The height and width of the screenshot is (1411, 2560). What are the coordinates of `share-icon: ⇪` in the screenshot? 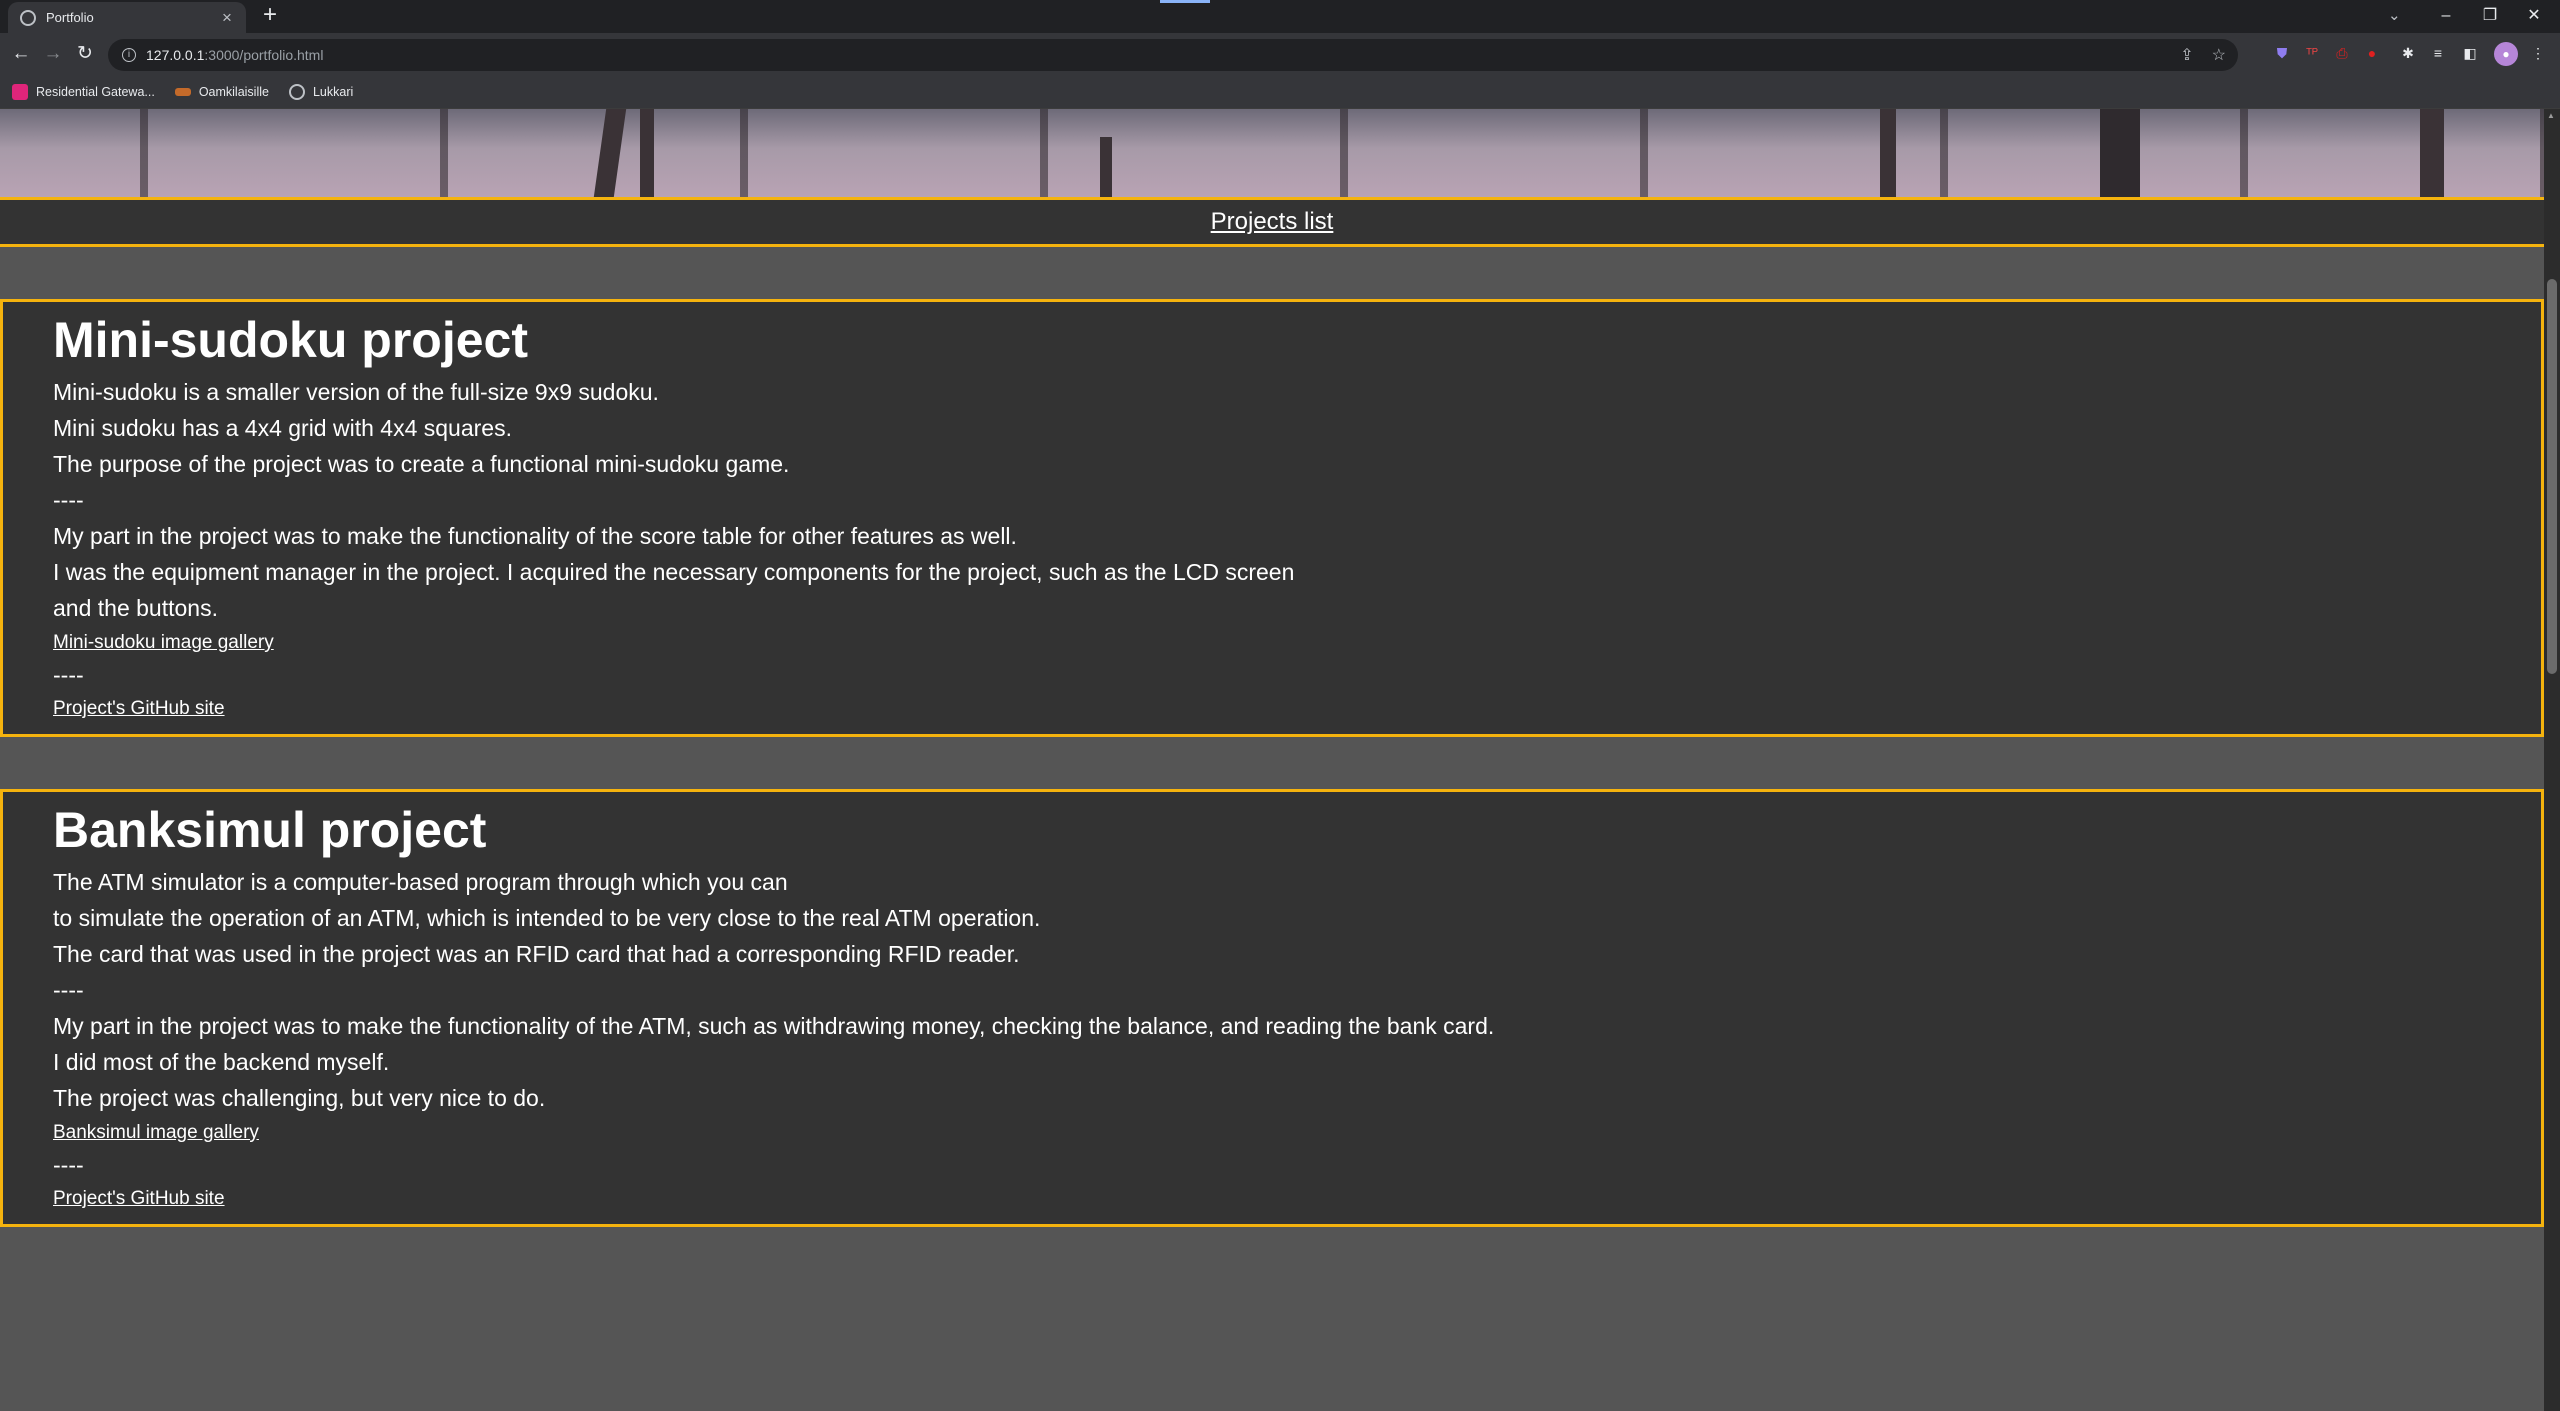 It's located at (2186, 55).